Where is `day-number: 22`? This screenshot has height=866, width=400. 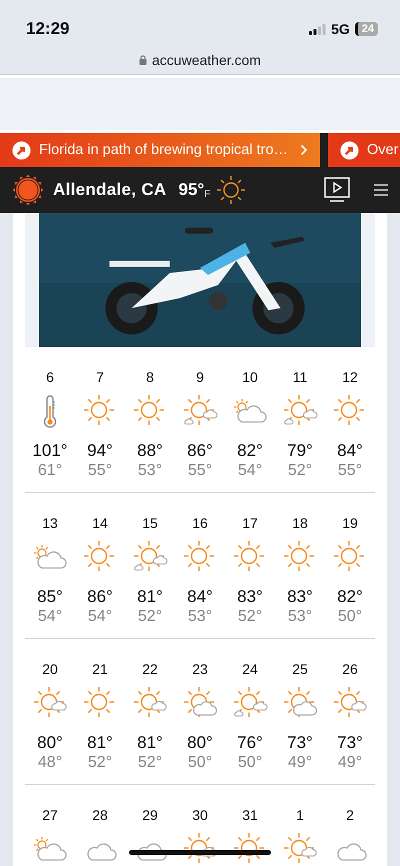 day-number: 22 is located at coordinates (150, 669).